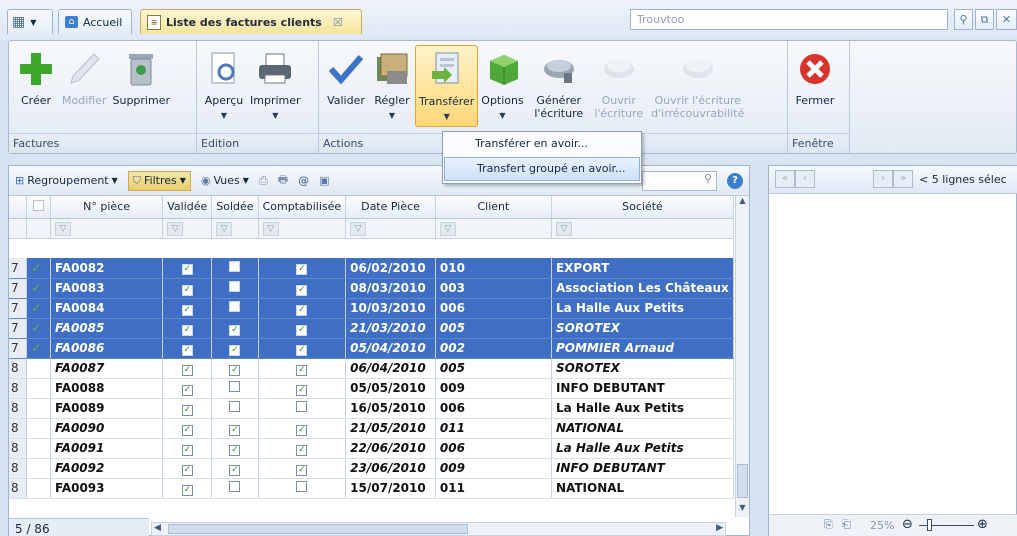 The image size is (1017, 536). I want to click on zoom-slider-thumb, so click(929, 525).